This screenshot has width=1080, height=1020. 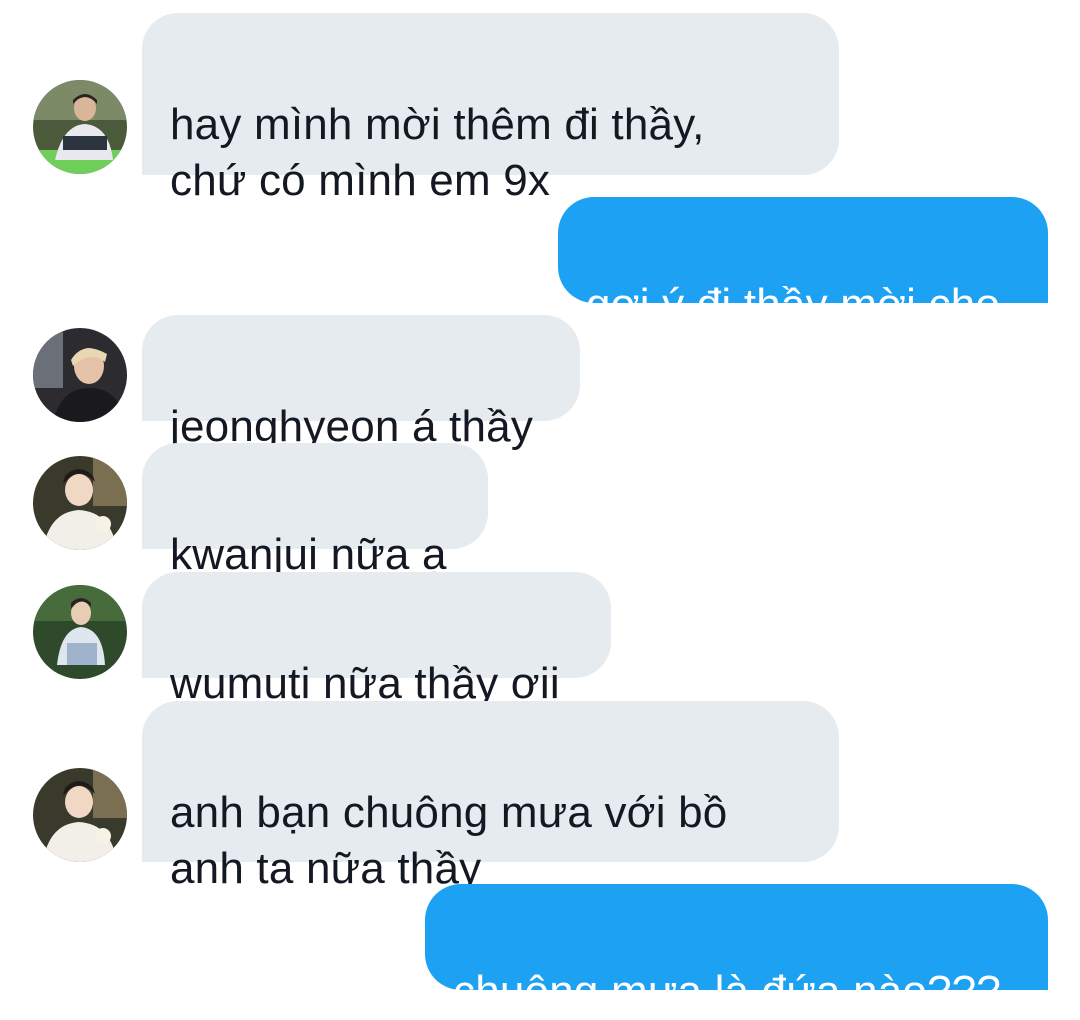 What do you see at coordinates (736, 950) in the screenshot?
I see `message-bubble: chuông mưa là đứa nào???` at bounding box center [736, 950].